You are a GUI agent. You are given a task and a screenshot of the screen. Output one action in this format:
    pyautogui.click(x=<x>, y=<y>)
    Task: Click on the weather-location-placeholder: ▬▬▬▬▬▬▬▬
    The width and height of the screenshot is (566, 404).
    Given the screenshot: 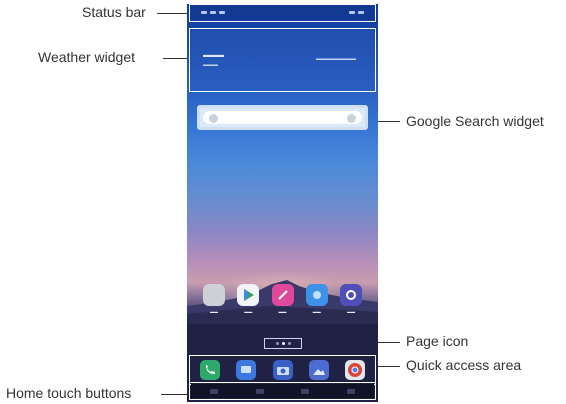 What is the action you would take?
    pyautogui.click(x=336, y=59)
    